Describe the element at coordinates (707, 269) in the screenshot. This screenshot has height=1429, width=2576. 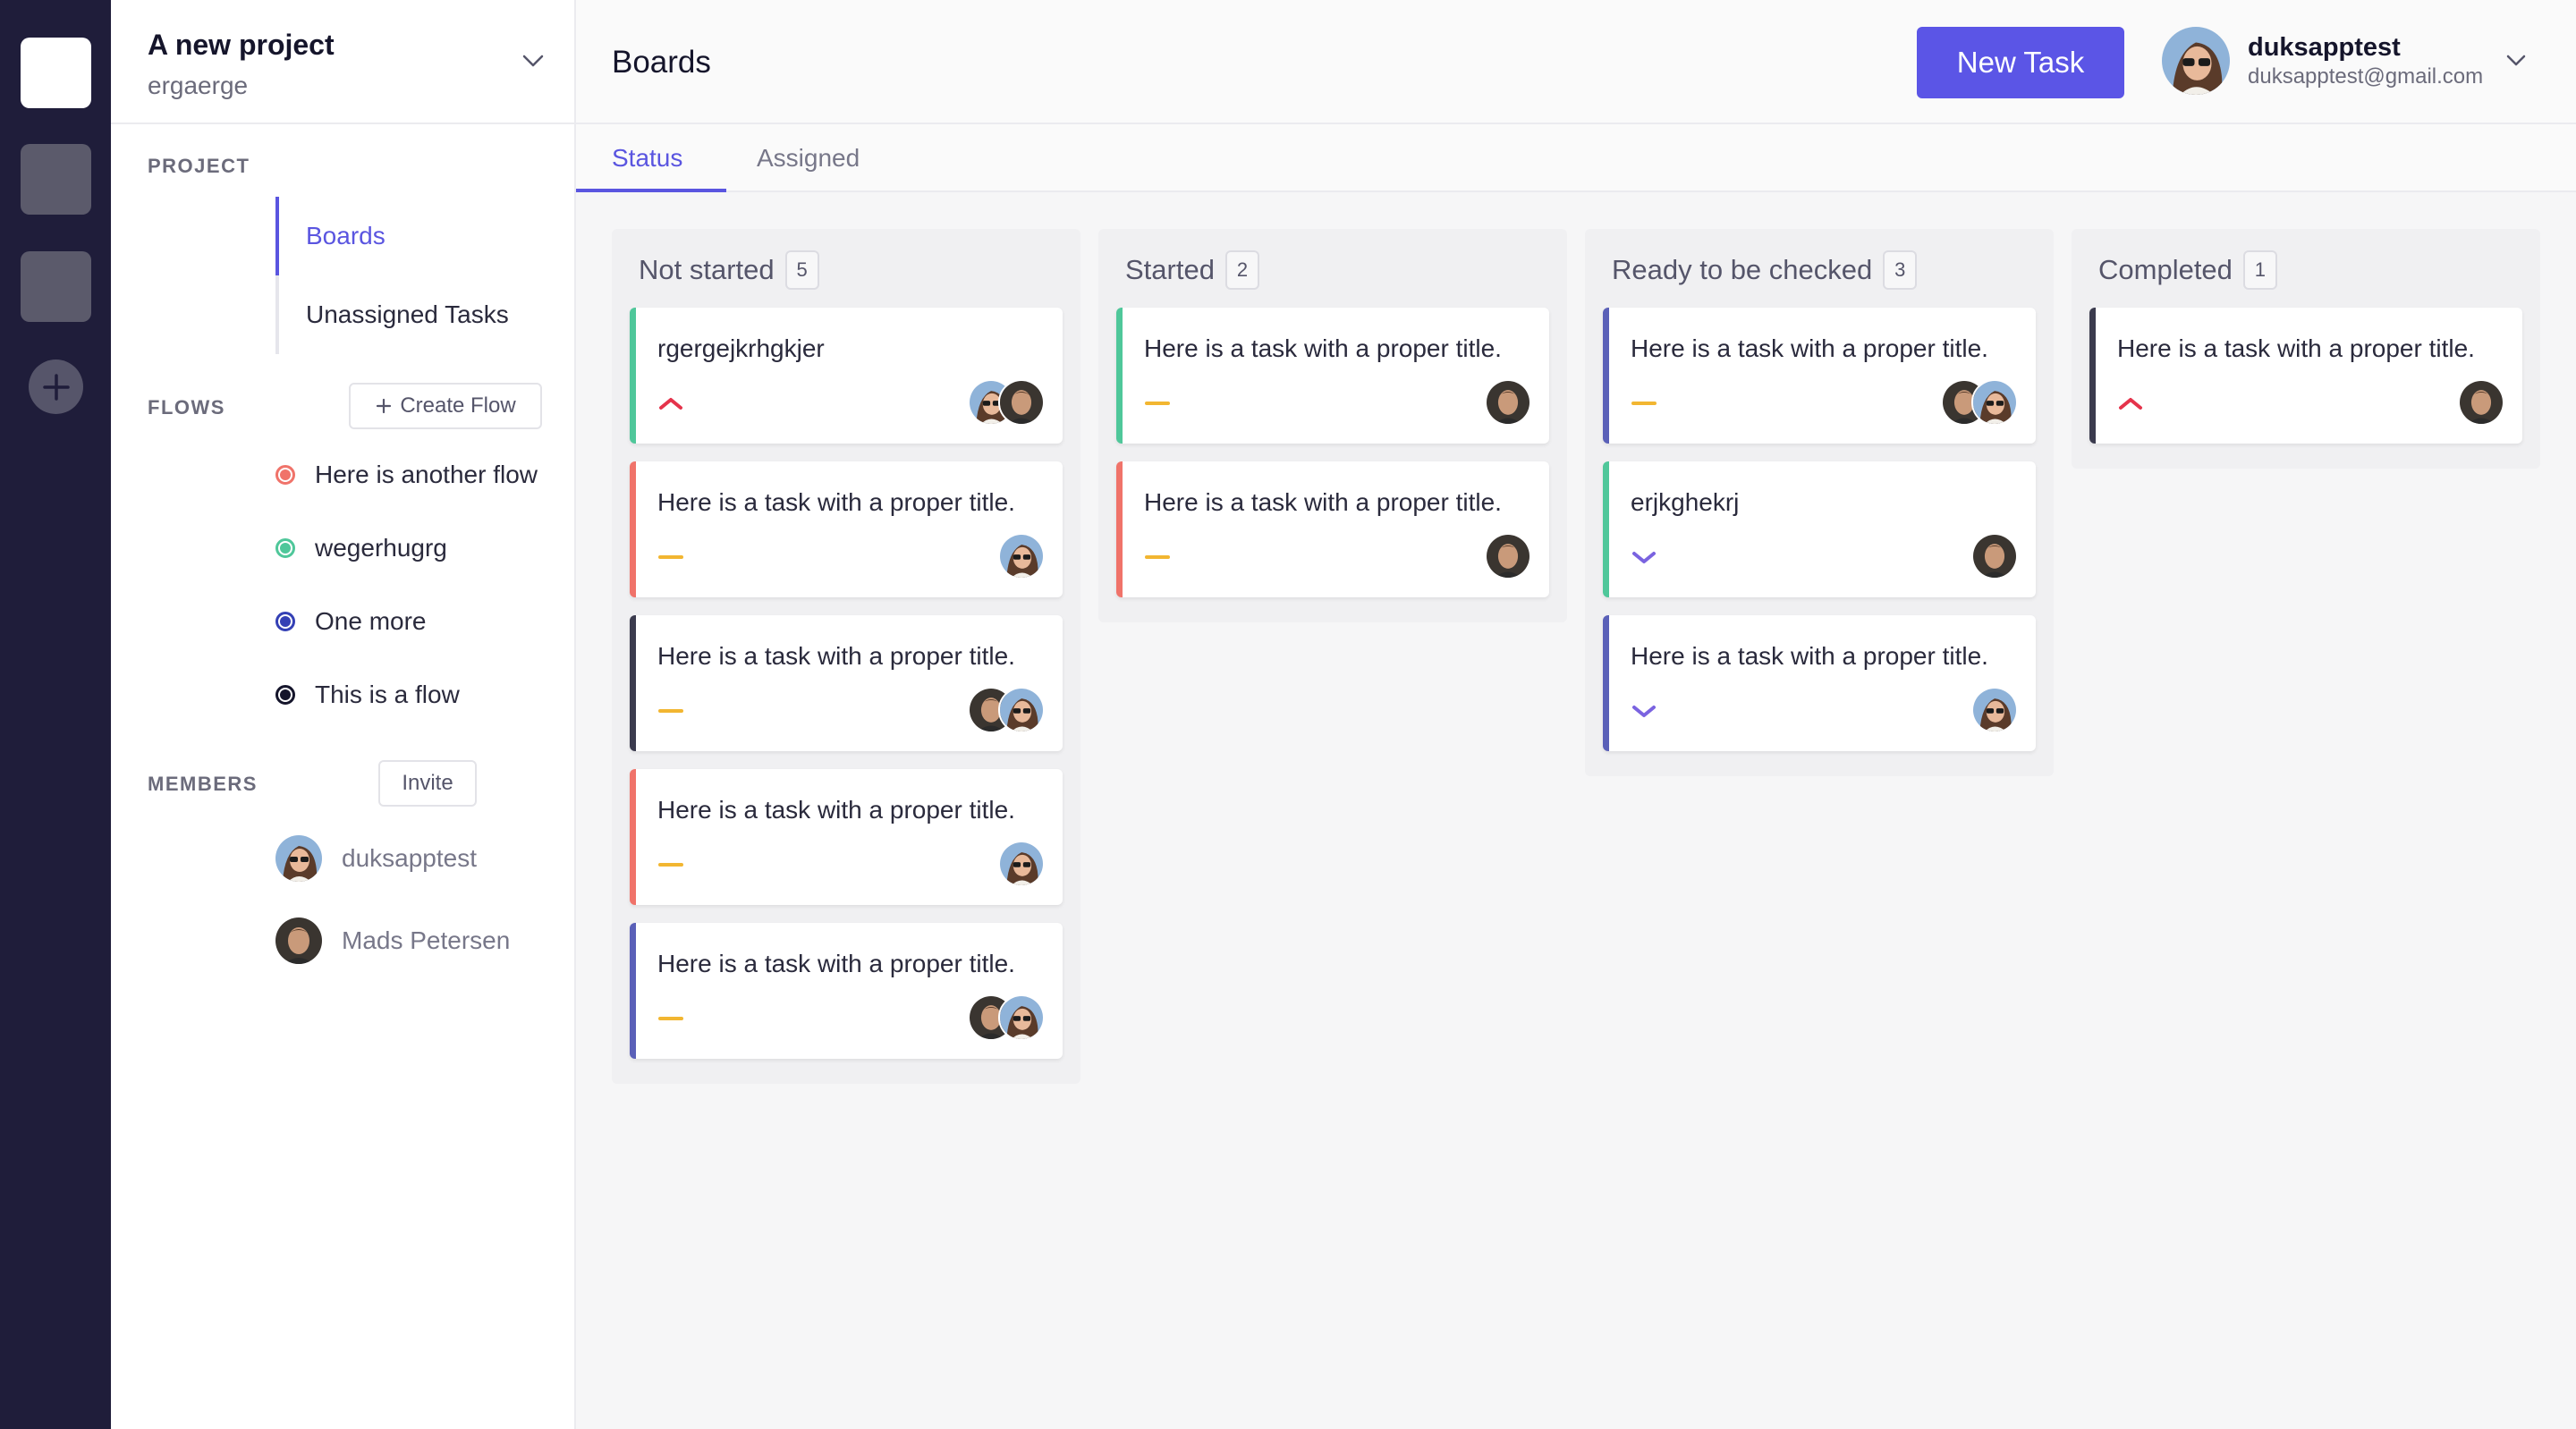
I see `column-title: Not started` at that location.